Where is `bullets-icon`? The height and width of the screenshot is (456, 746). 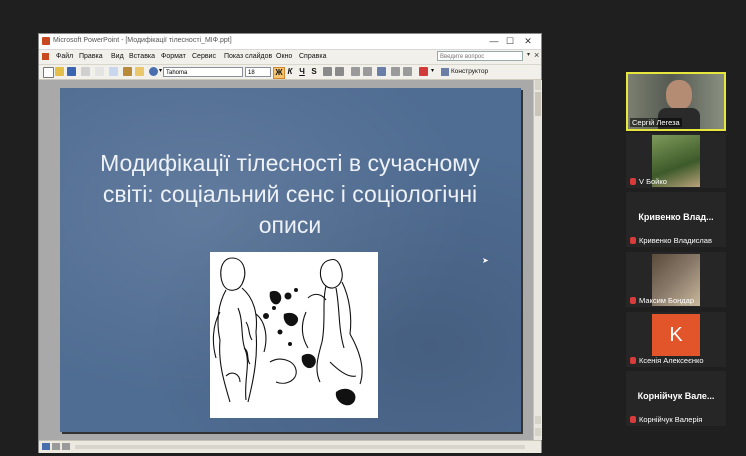
bullets-icon is located at coordinates (367, 71).